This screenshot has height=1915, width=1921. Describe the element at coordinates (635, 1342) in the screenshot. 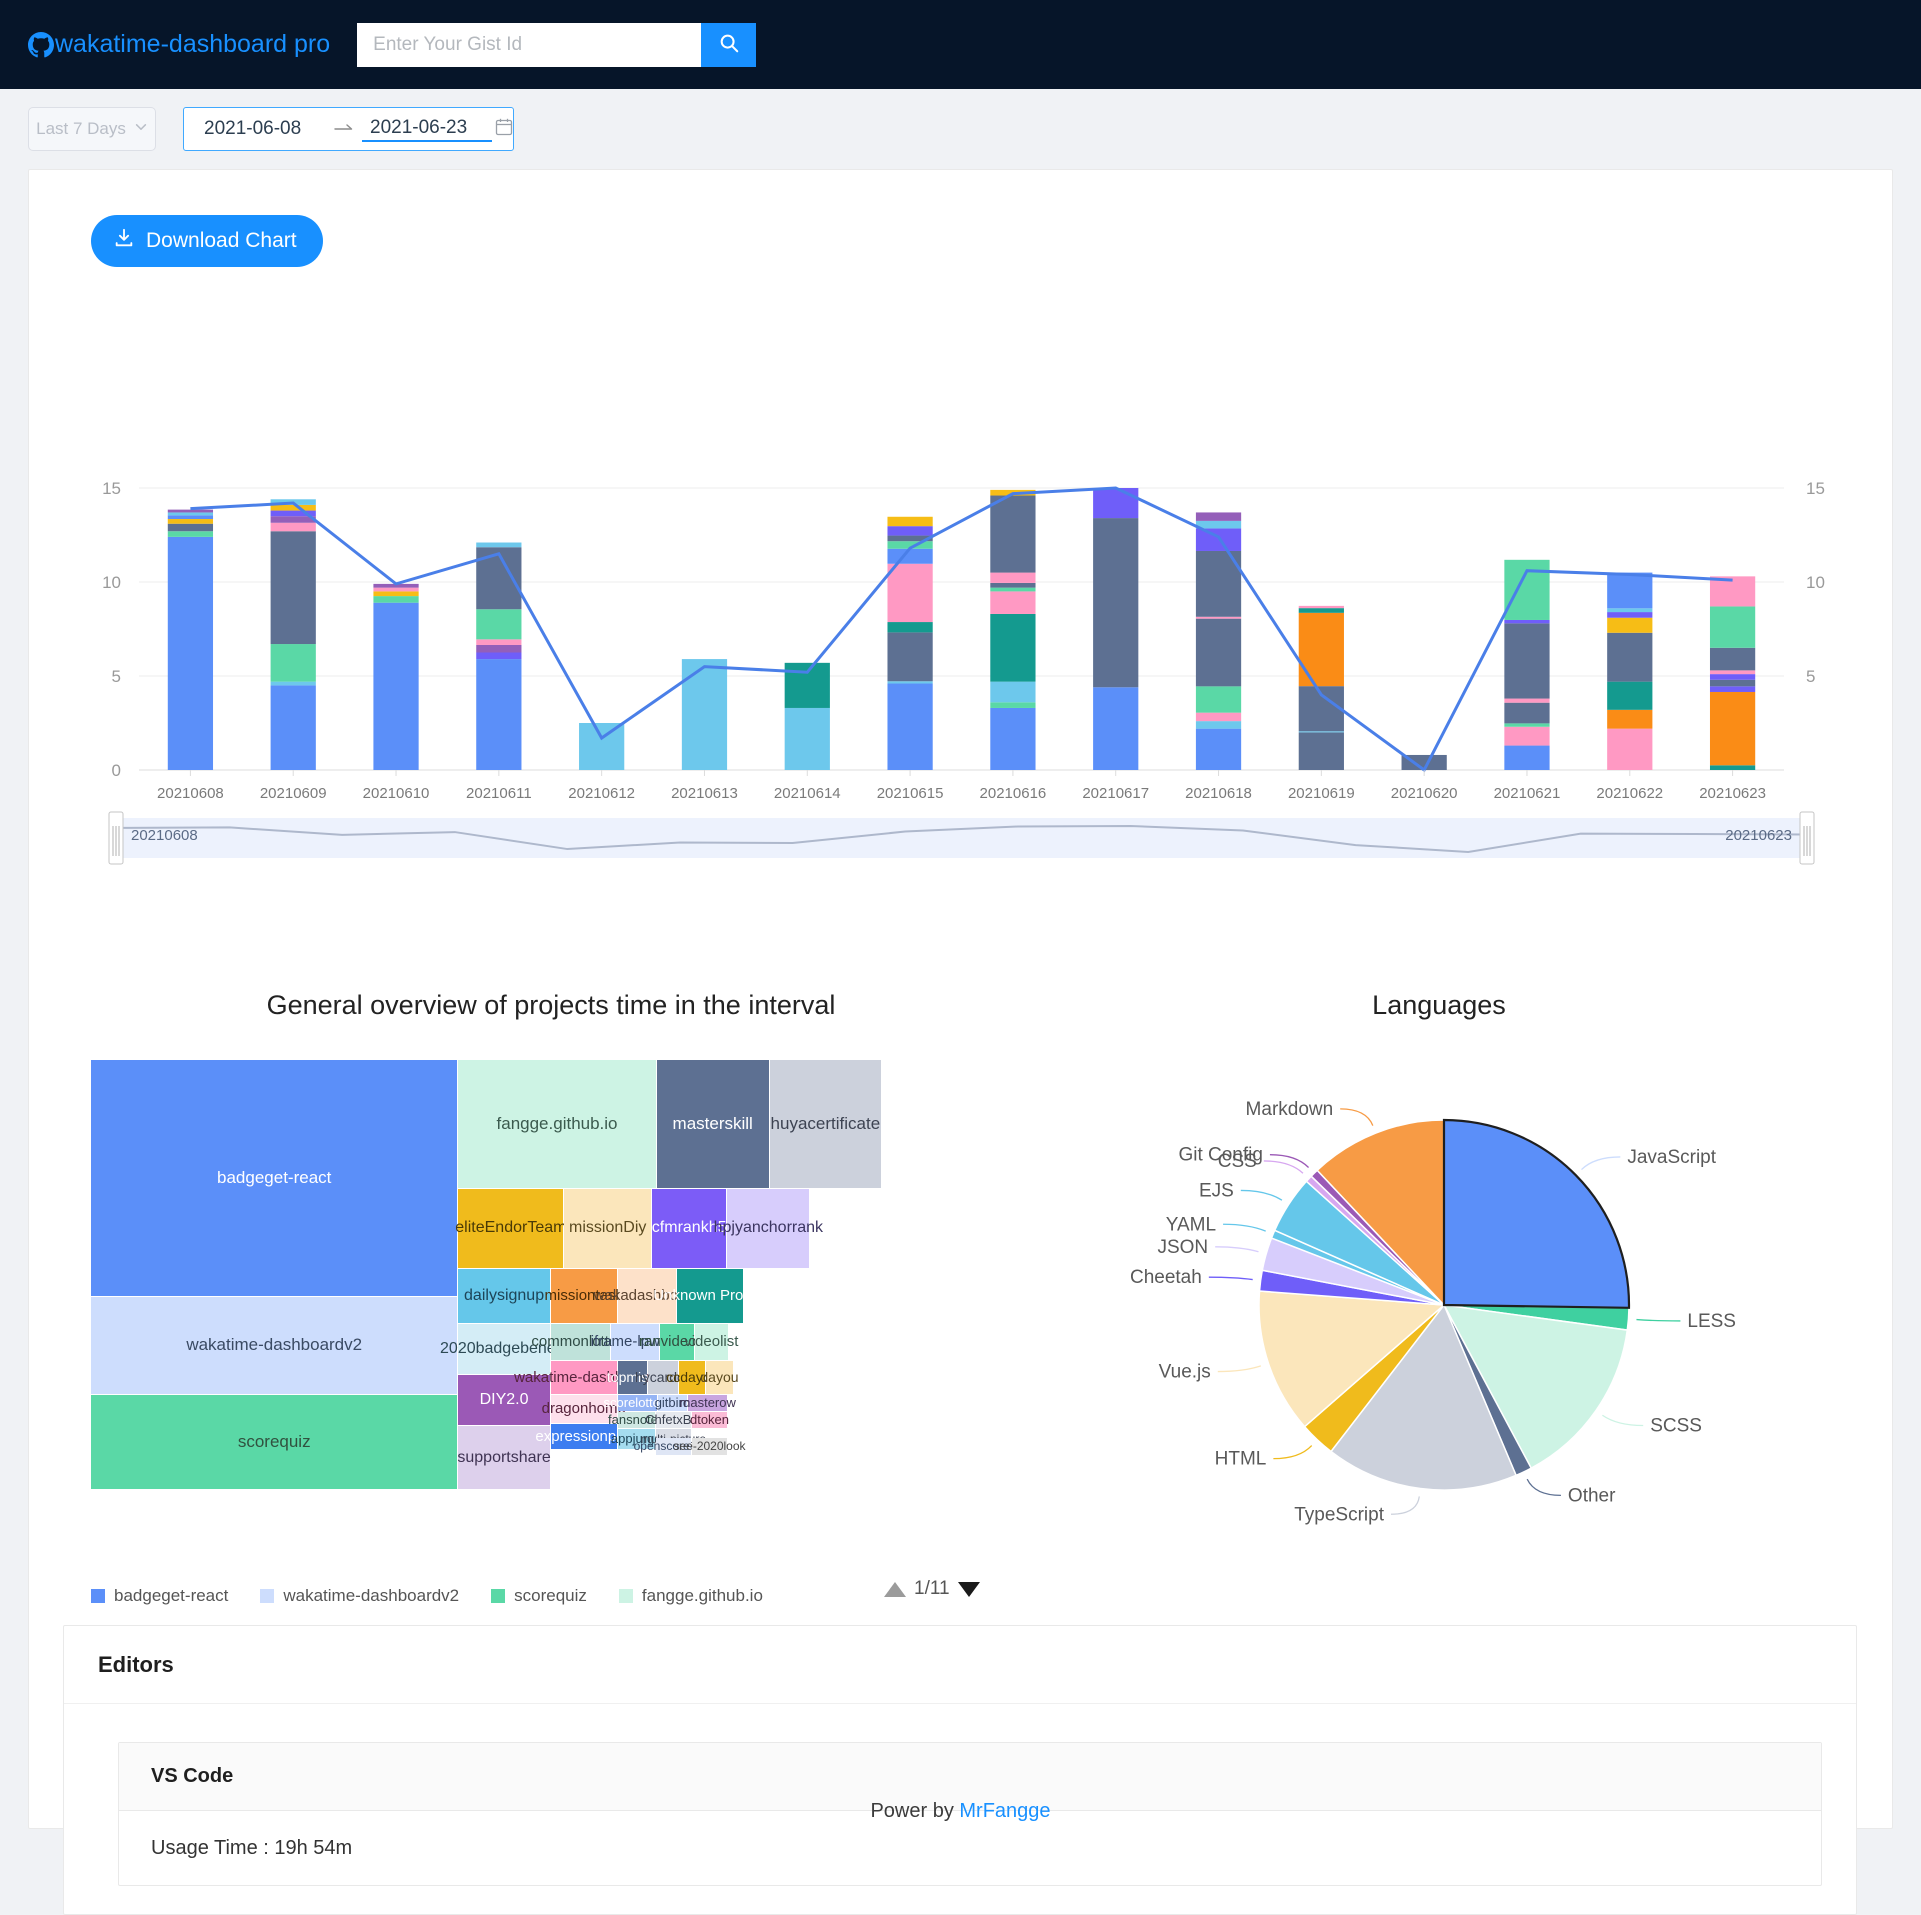

I see `treemap-cell: iframe-lpwzry` at that location.